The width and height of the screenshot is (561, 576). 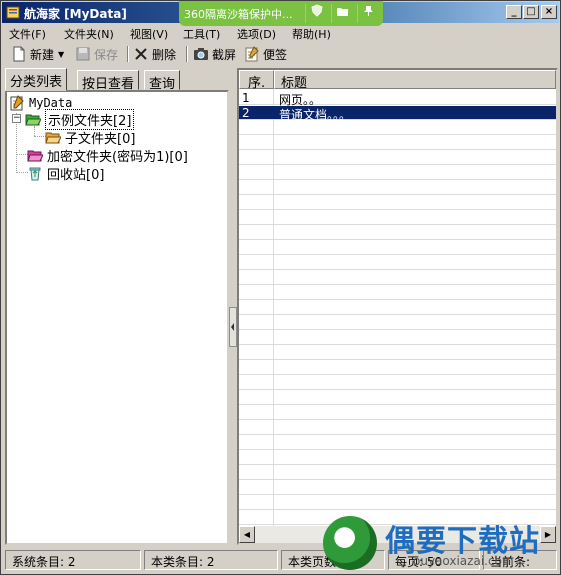 What do you see at coordinates (35, 156) in the screenshot?
I see `encrypted-folder-icon` at bounding box center [35, 156].